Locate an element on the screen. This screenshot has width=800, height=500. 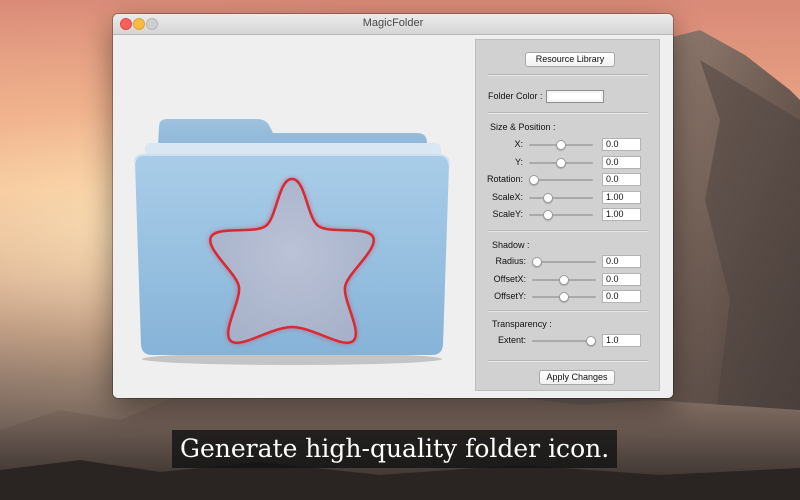
size-position-label: X: is located at coordinates (518, 144).